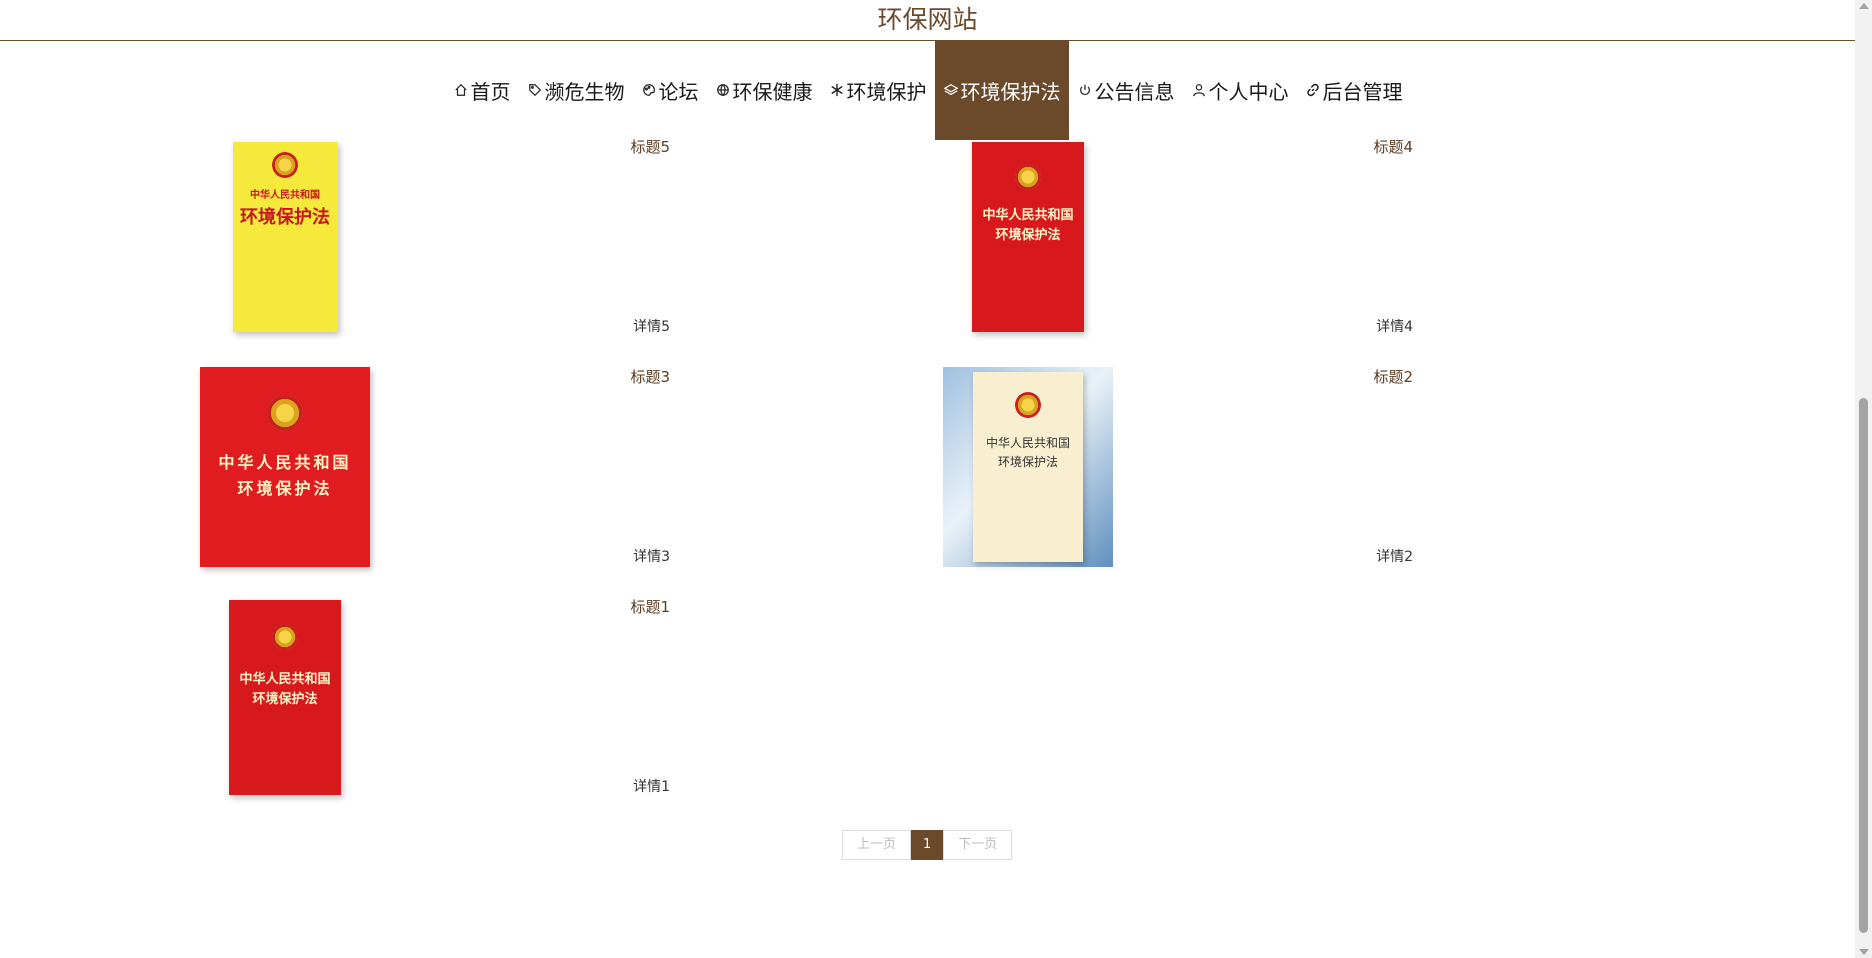 This screenshot has width=1872, height=958. I want to click on scroll-down-icon, so click(1864, 952).